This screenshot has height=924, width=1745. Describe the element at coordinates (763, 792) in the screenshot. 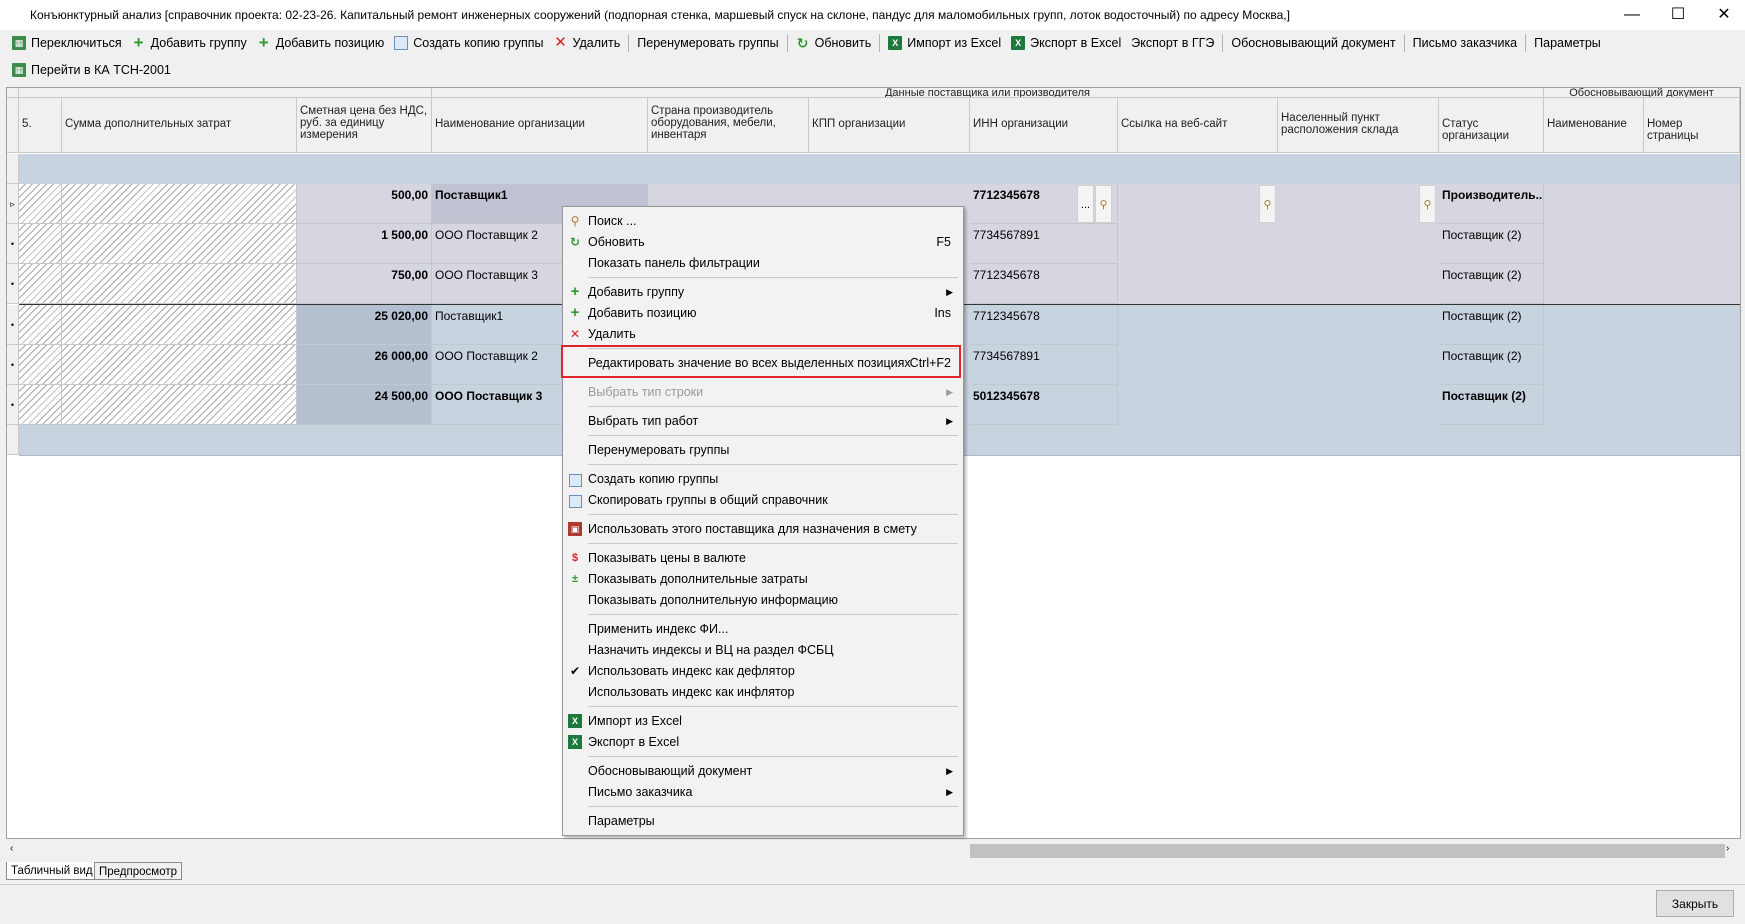

I see `menu-item-customer-letter: Письмо заказчика ▶` at that location.